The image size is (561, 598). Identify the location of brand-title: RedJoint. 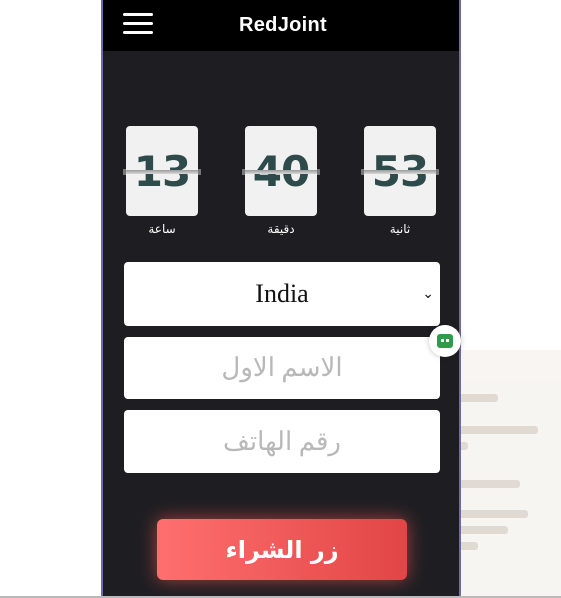
(283, 25).